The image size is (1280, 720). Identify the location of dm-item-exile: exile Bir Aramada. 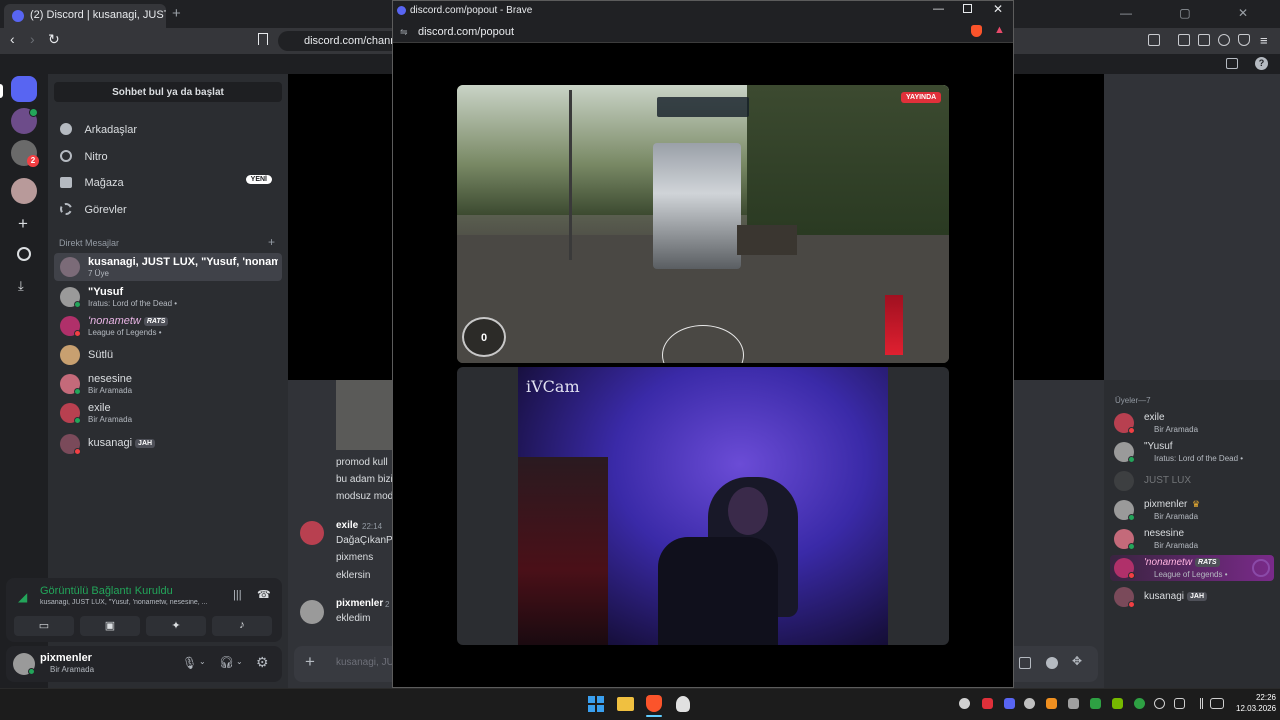
(168, 413).